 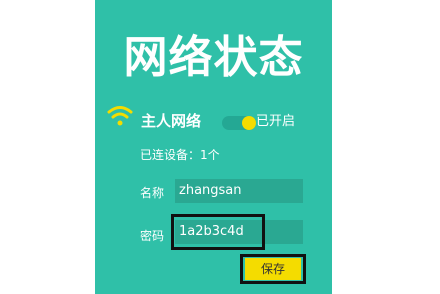 What do you see at coordinates (273, 269) in the screenshot?
I see `save-button: 保存` at bounding box center [273, 269].